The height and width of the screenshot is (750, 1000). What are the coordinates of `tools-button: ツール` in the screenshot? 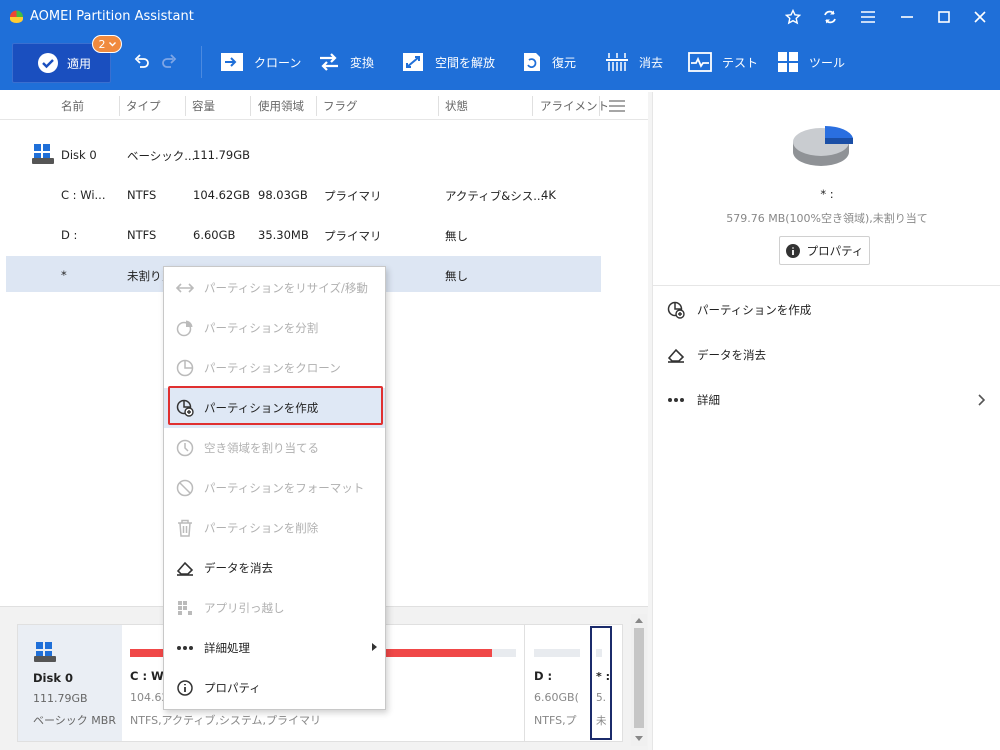 It's located at (811, 62).